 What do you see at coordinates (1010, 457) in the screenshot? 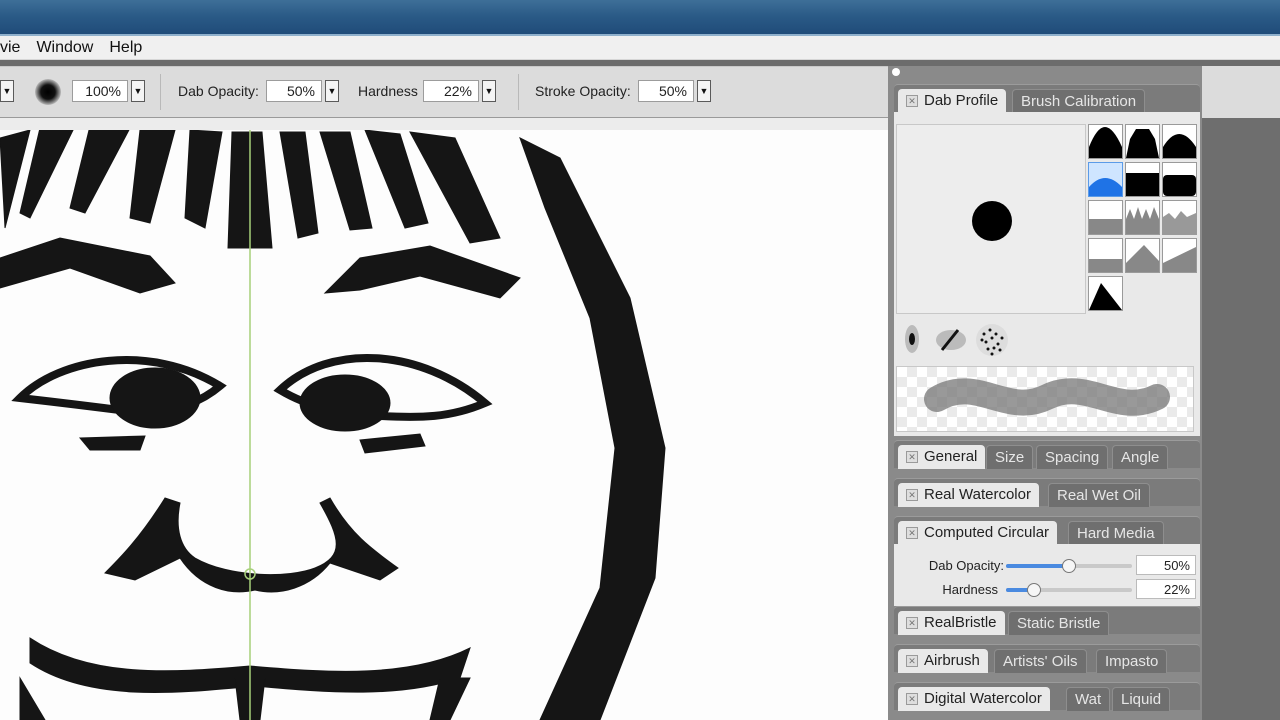
I see `tab-size: Size` at bounding box center [1010, 457].